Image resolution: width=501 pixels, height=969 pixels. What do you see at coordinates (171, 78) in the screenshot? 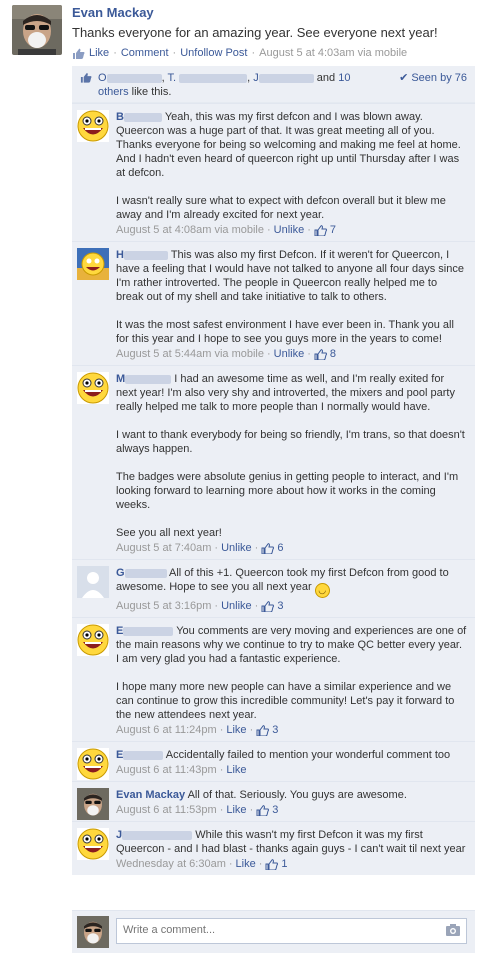
I see `liker-name: T.` at bounding box center [171, 78].